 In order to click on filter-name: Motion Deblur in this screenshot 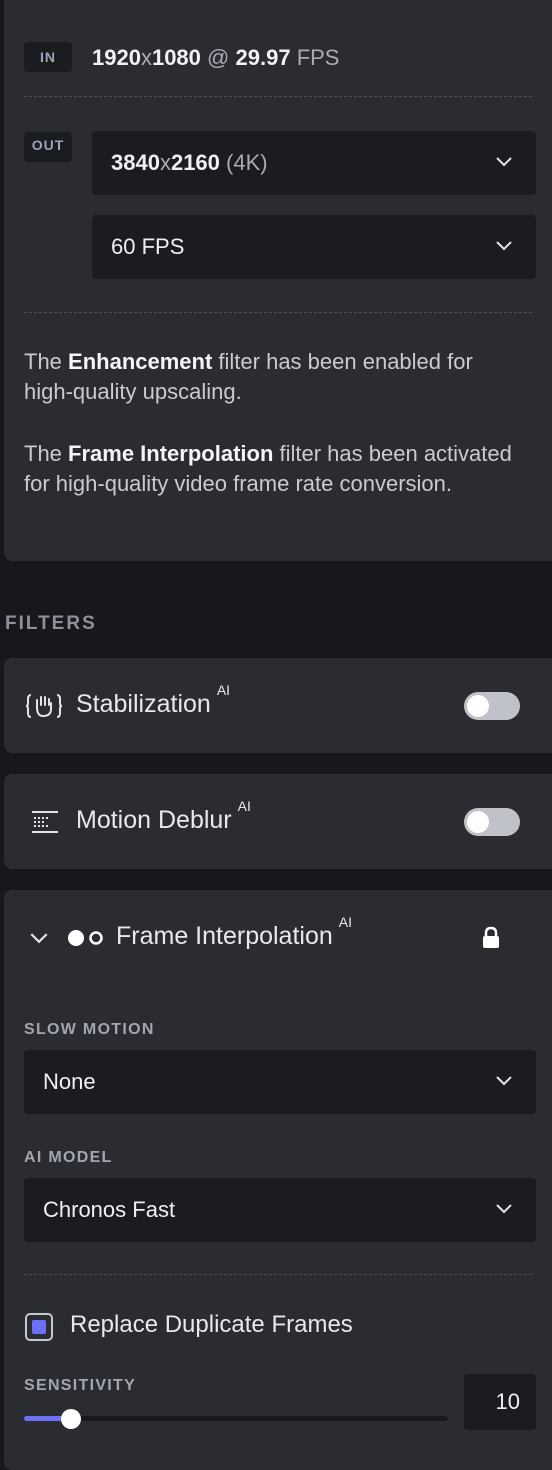, I will do `click(154, 820)`.